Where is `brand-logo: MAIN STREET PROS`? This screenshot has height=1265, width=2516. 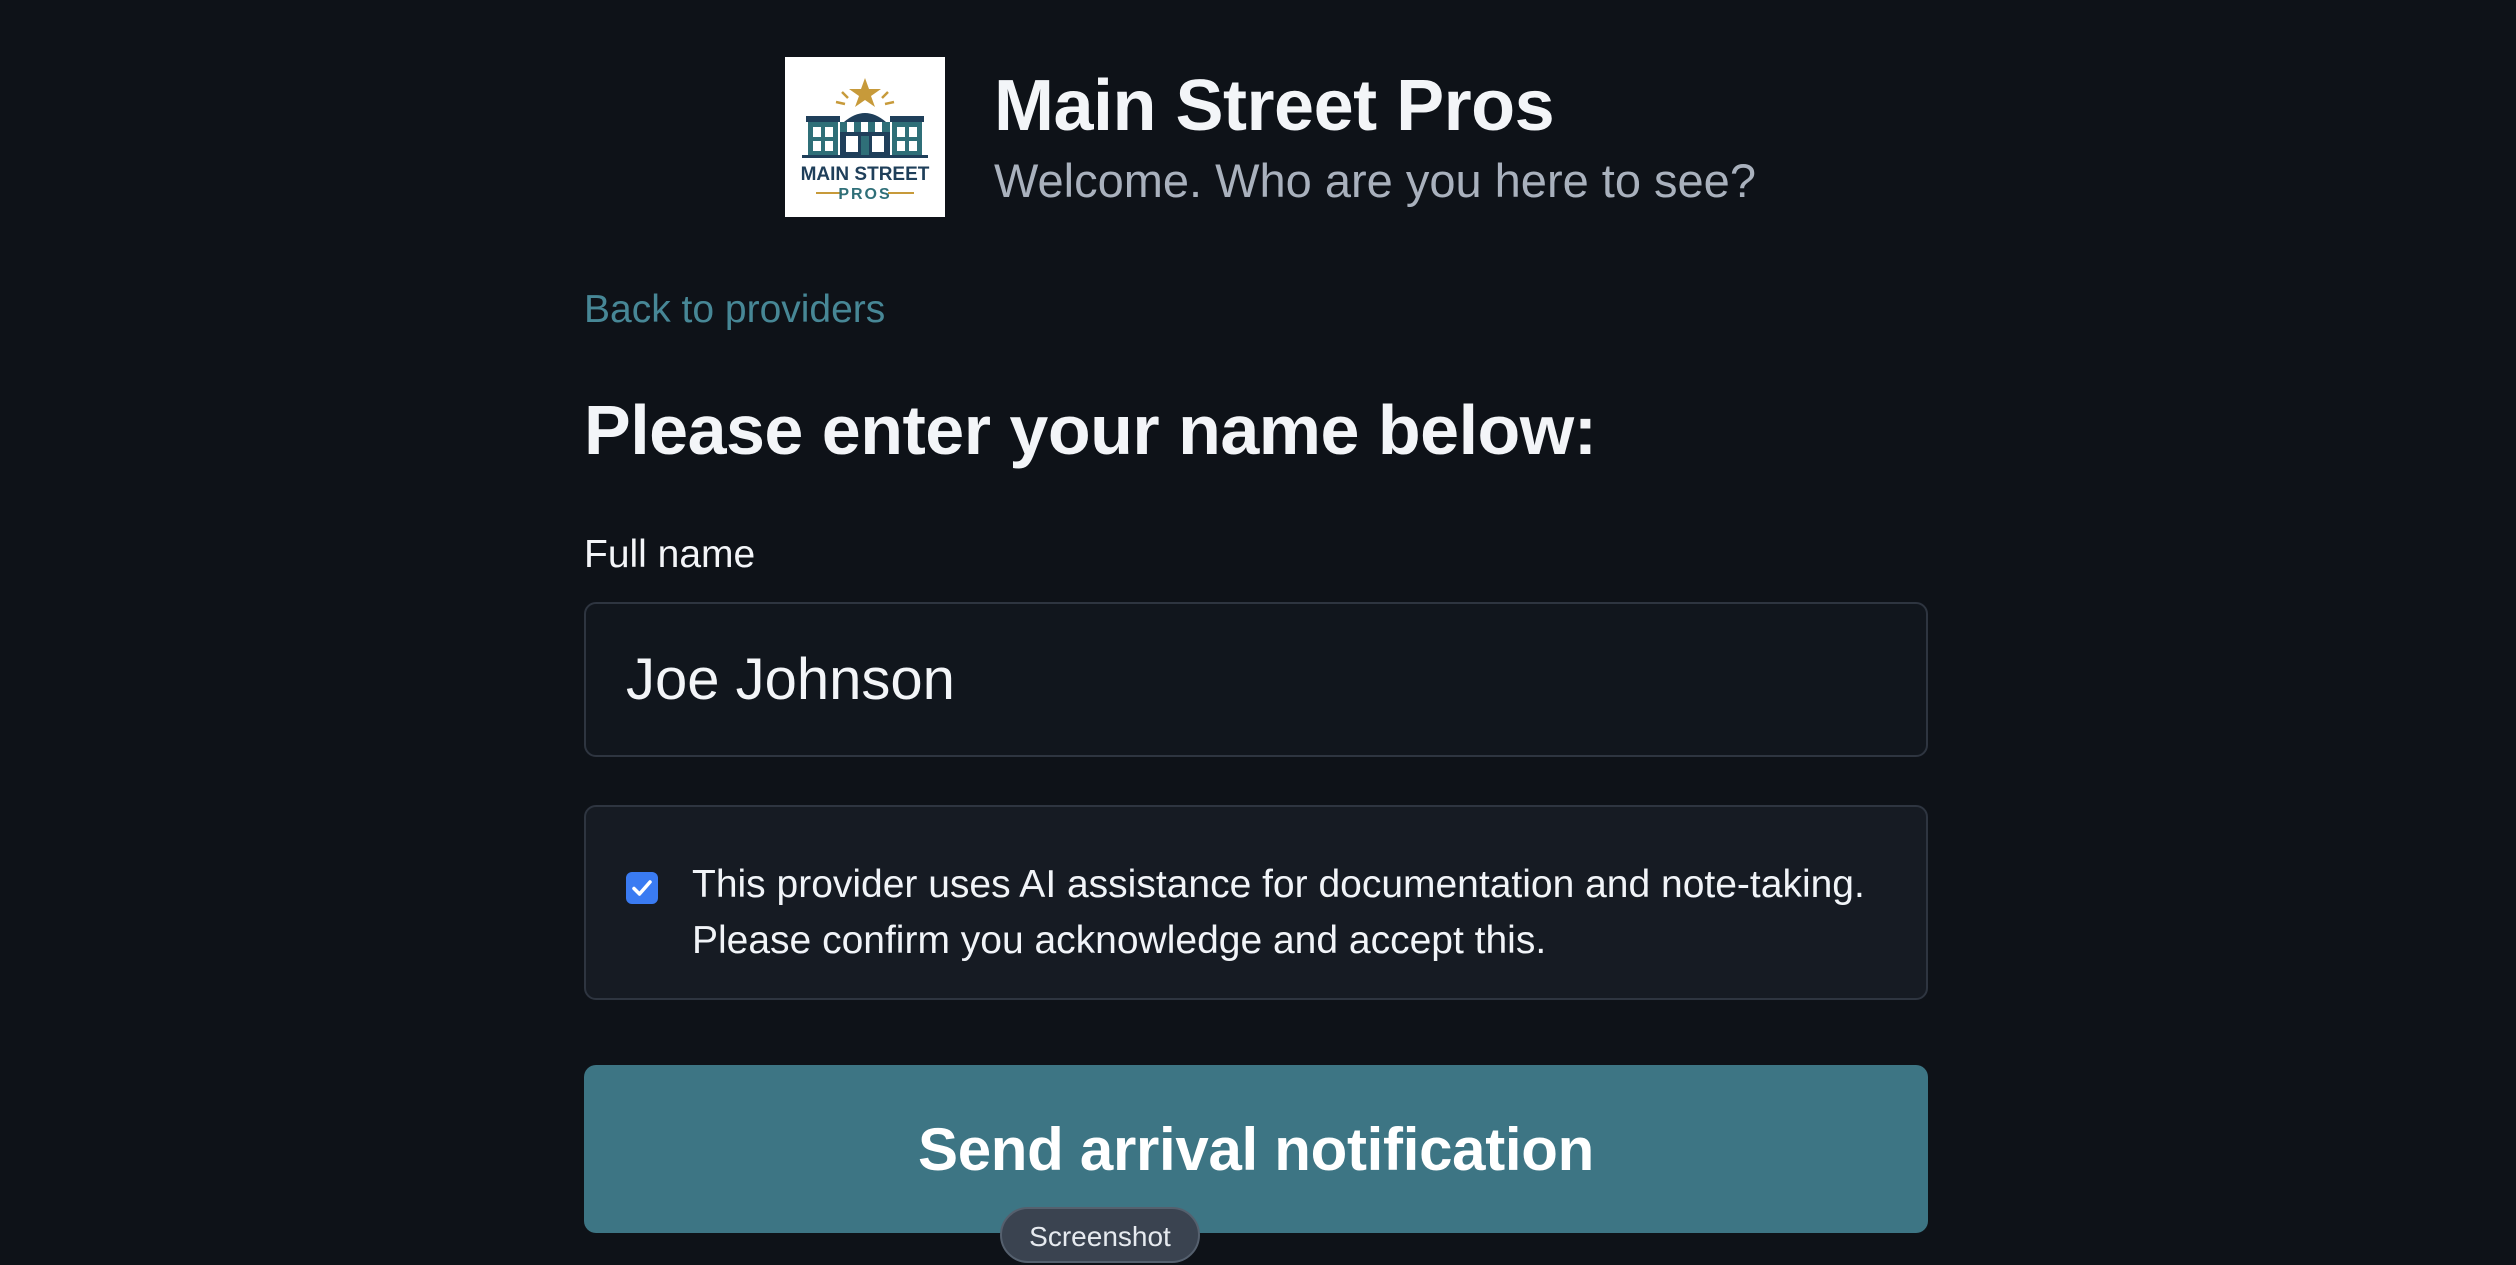
brand-logo: MAIN STREET PROS is located at coordinates (865, 137).